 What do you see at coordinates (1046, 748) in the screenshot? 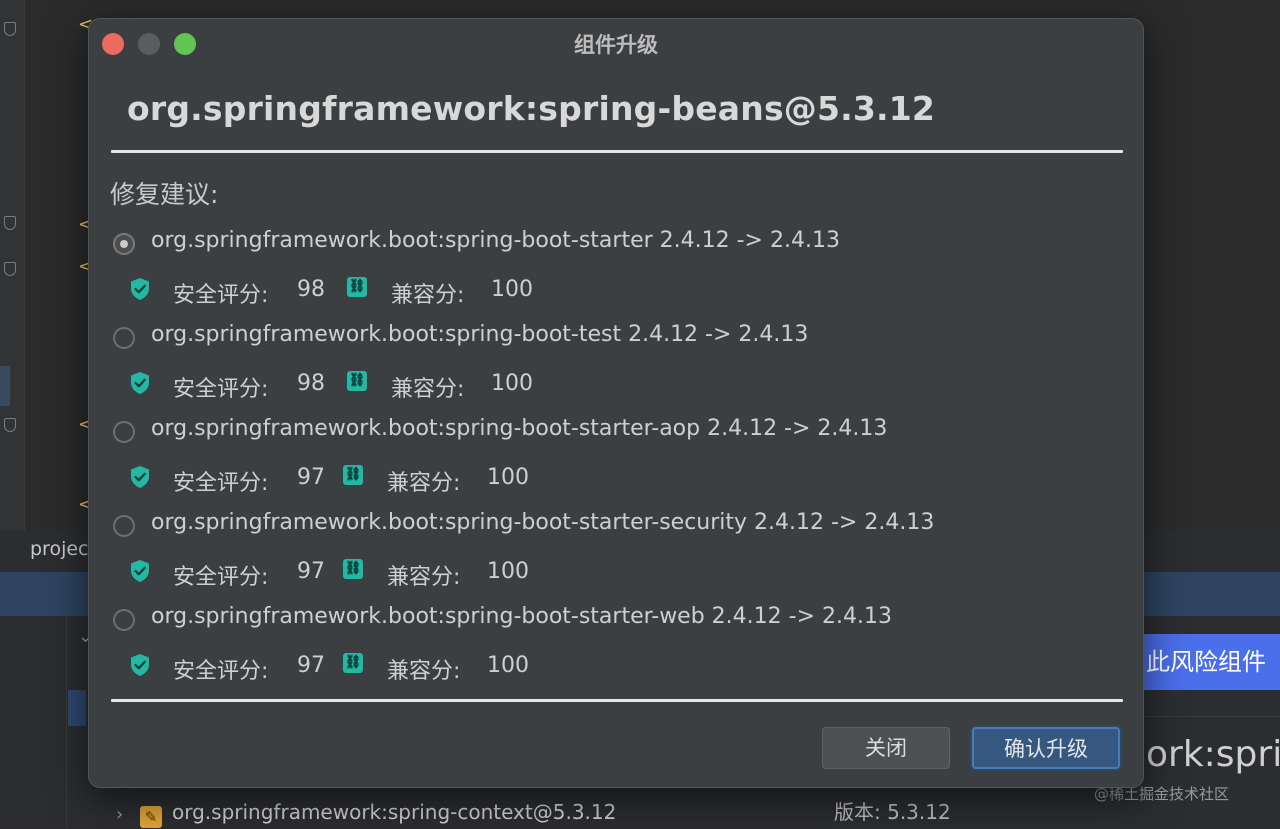
I see `confirm-upgrade-button: 确认升级` at bounding box center [1046, 748].